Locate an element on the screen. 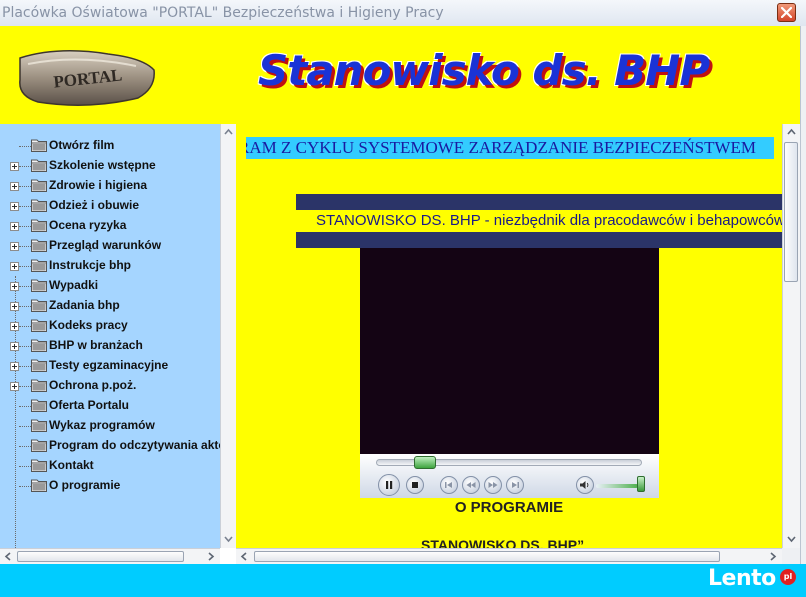 The height and width of the screenshot is (597, 806). main-horizontal-scrollbar is located at coordinates (509, 556).